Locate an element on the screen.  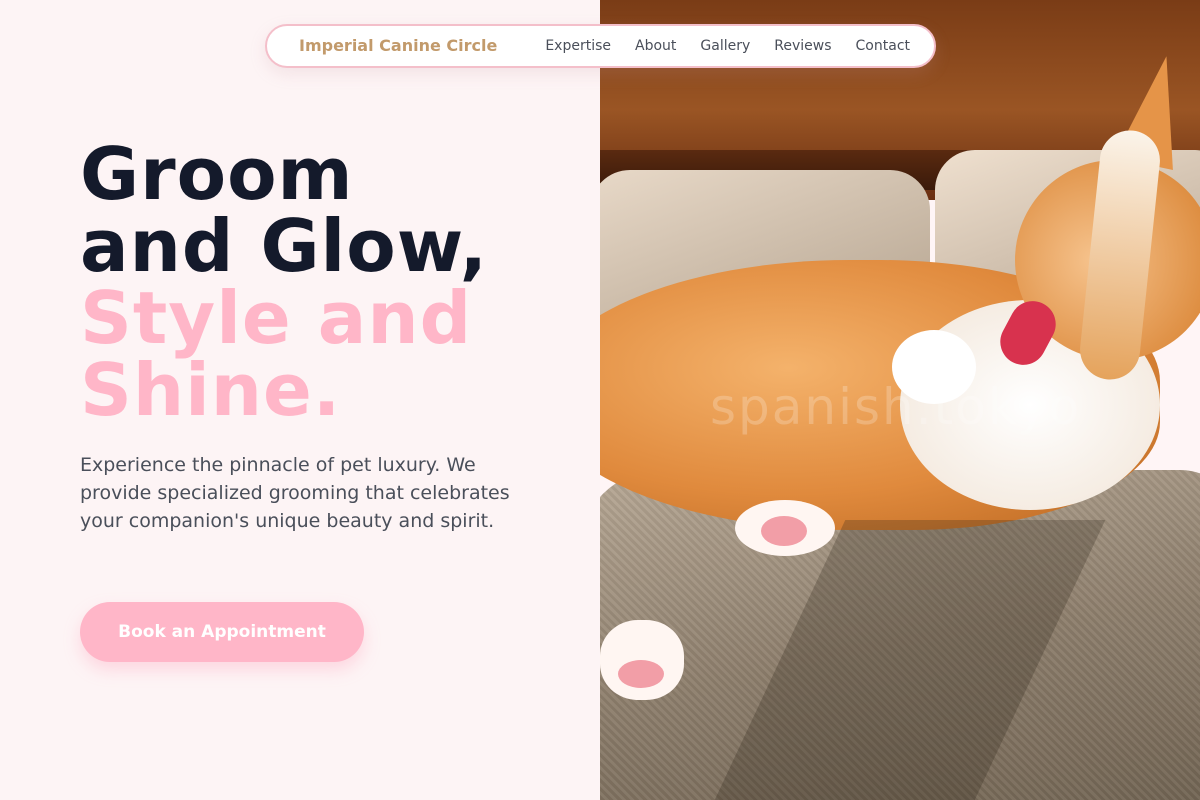
cat-lower-paw is located at coordinates (642, 660).